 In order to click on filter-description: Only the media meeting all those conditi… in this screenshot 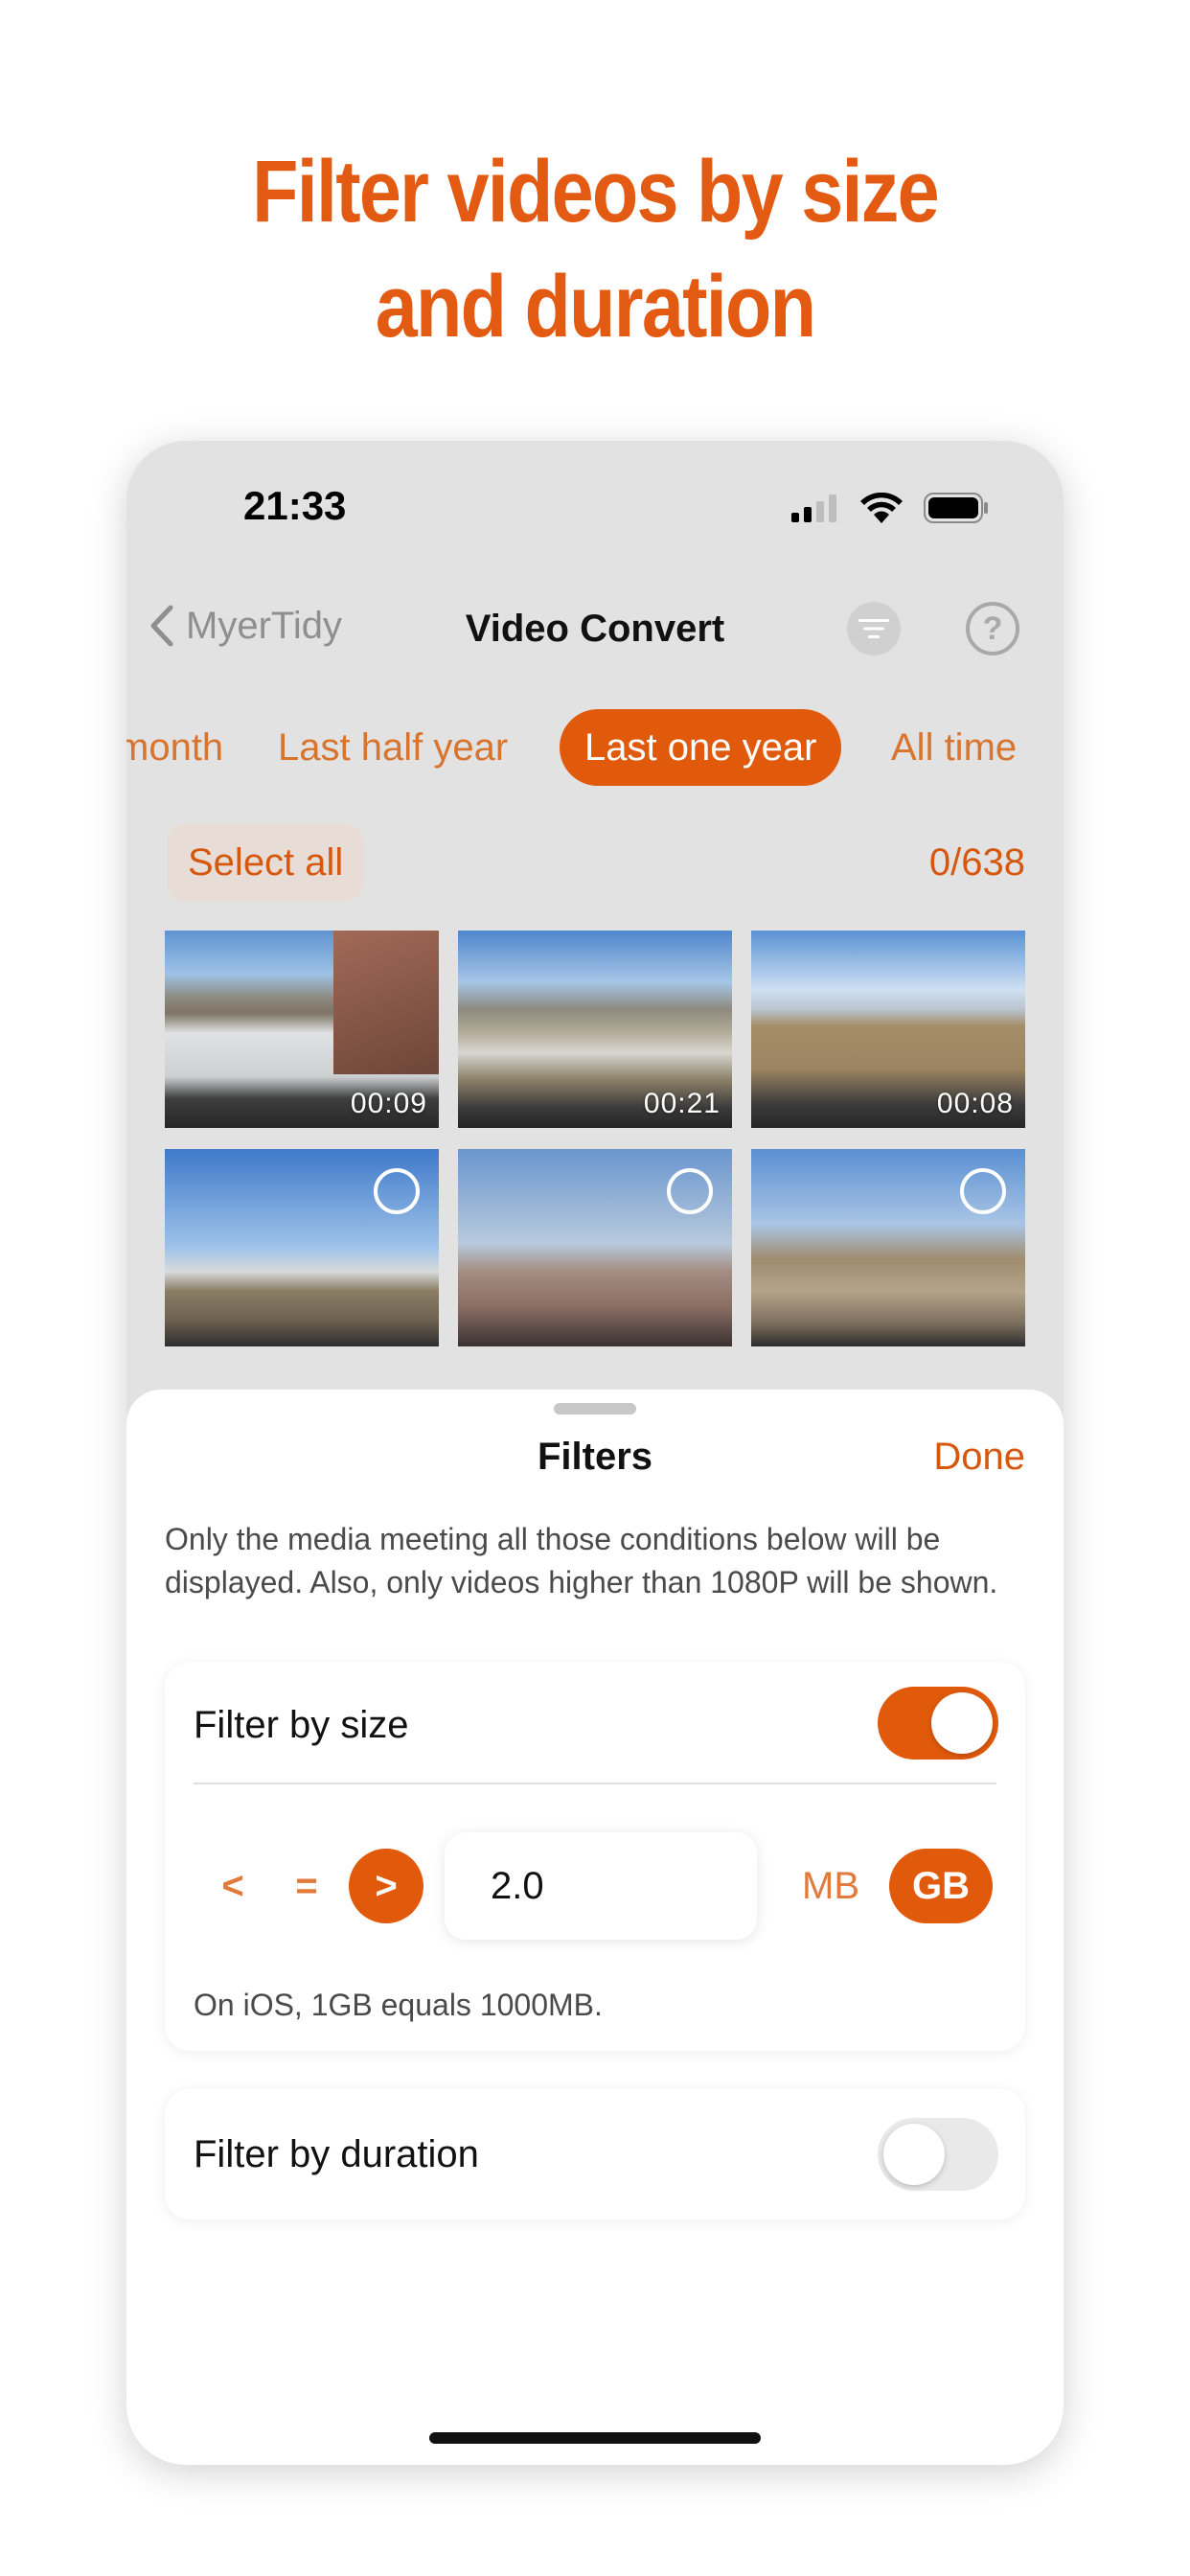, I will do `click(581, 1560)`.